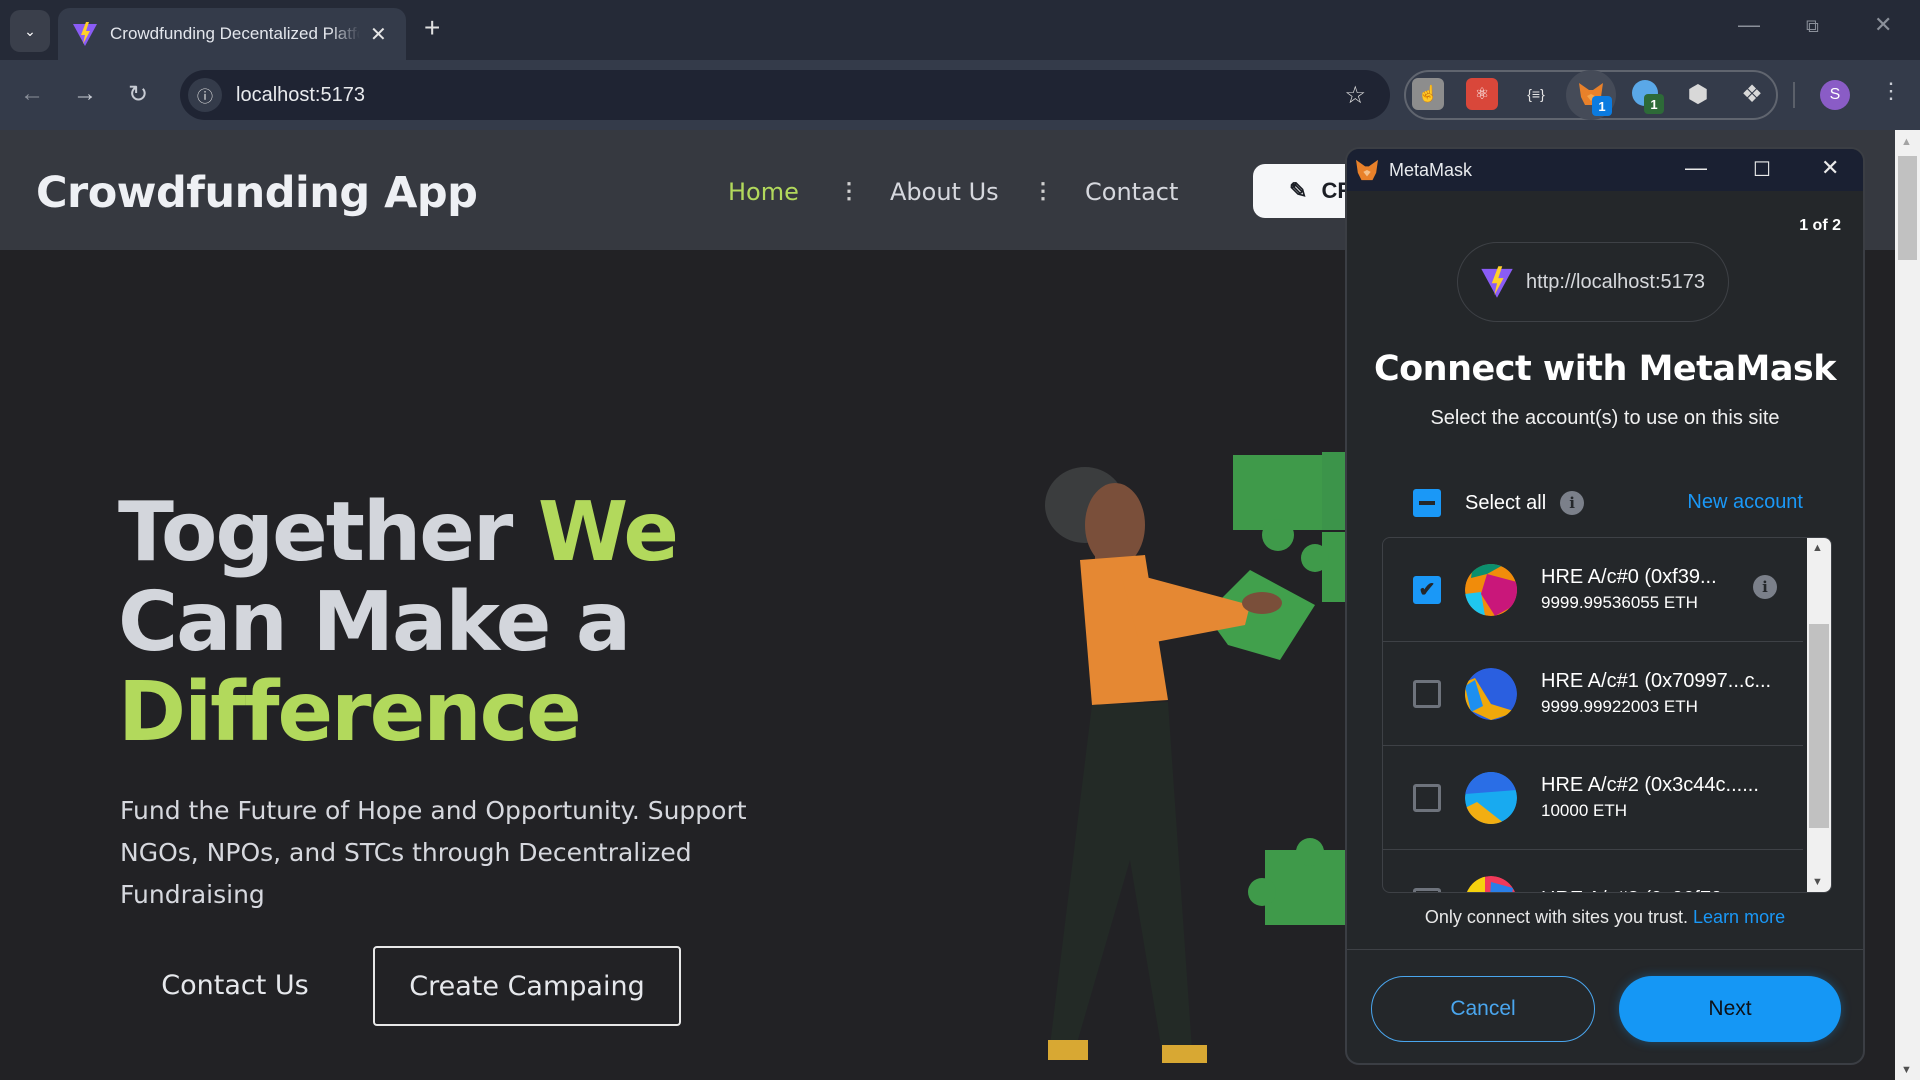  I want to click on reload-icon: ↻, so click(138, 94).